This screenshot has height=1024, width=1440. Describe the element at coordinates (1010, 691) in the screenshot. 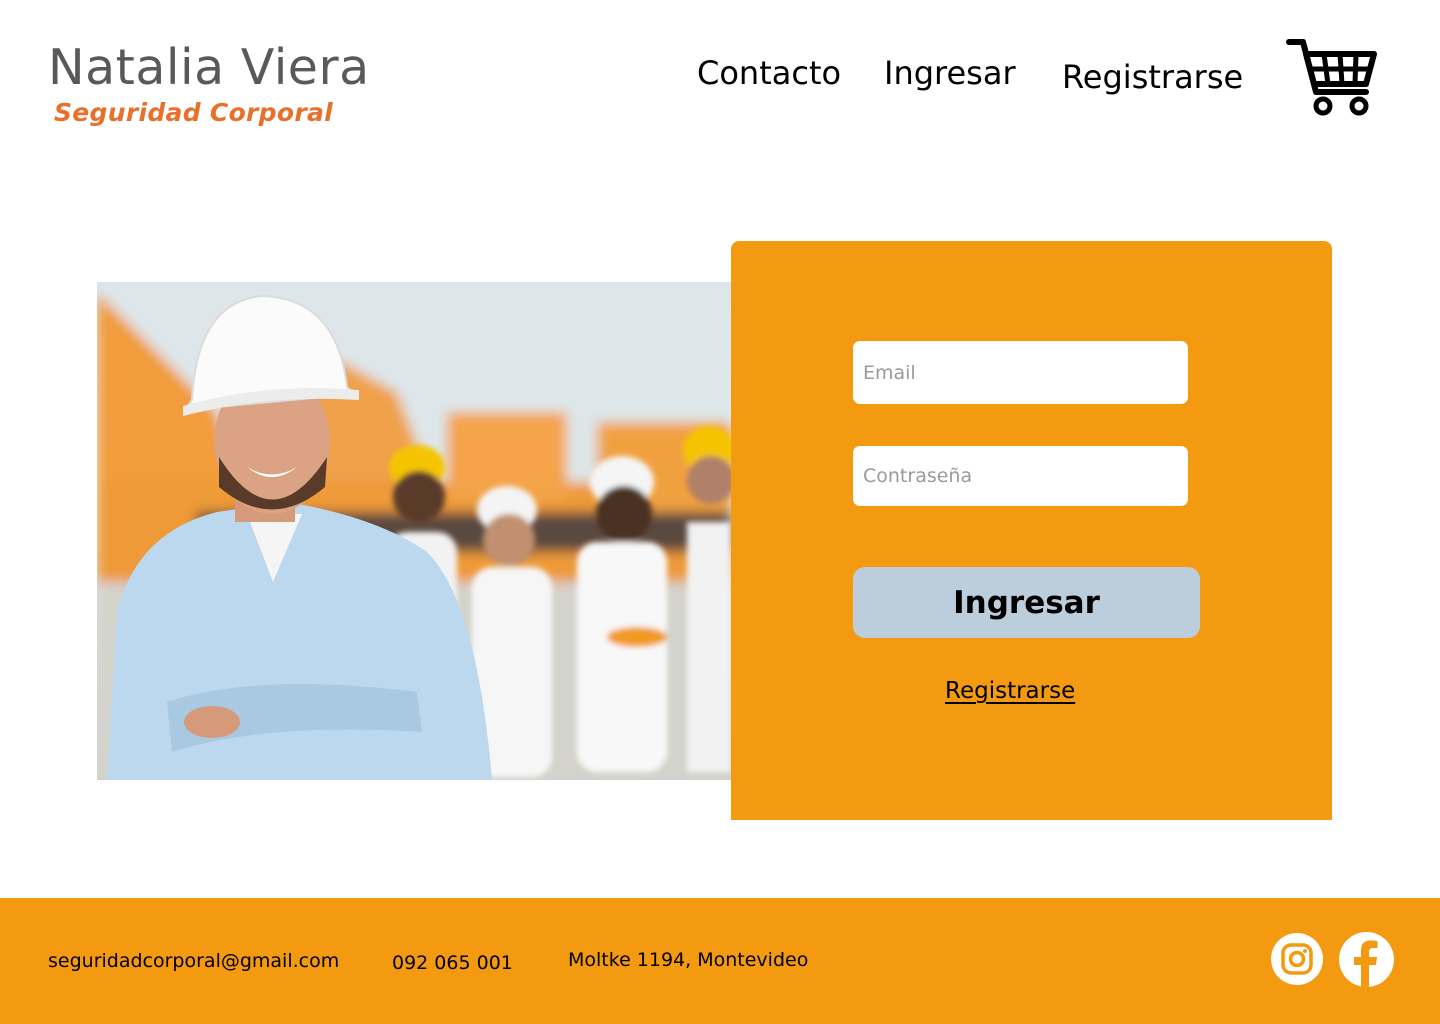

I see `register-link: Registrarse` at that location.